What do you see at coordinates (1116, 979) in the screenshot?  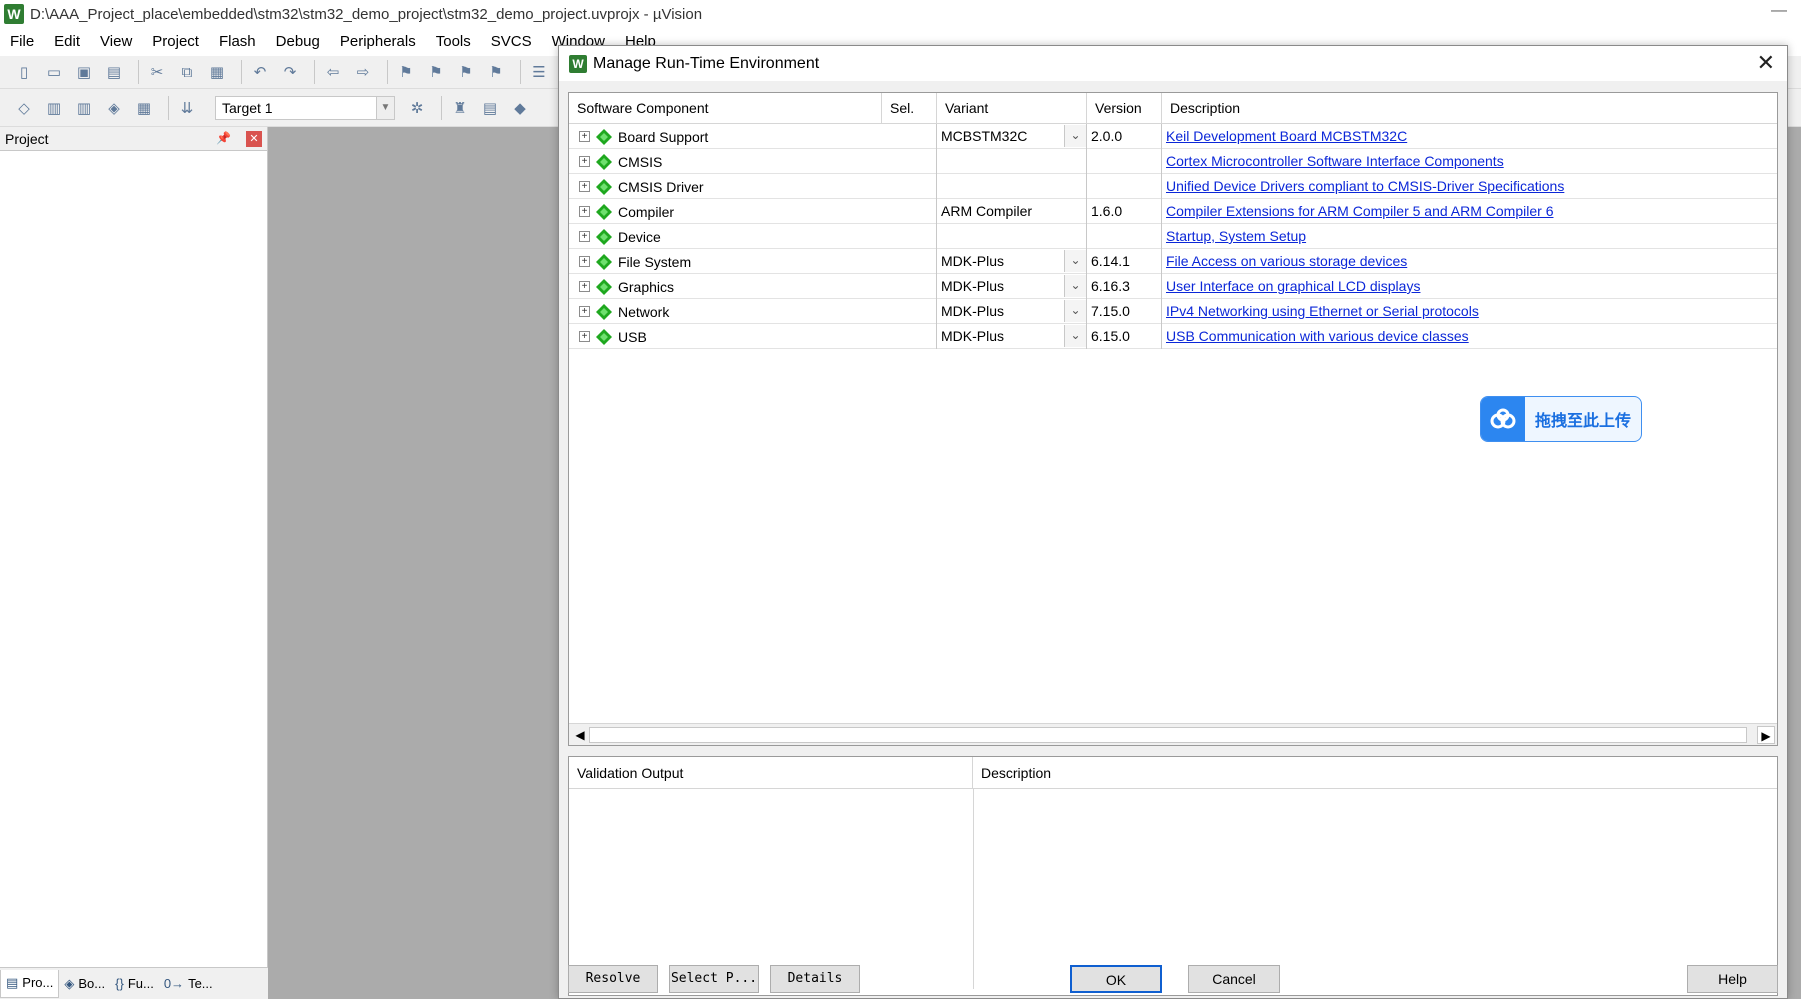 I see `ok-button: OK` at bounding box center [1116, 979].